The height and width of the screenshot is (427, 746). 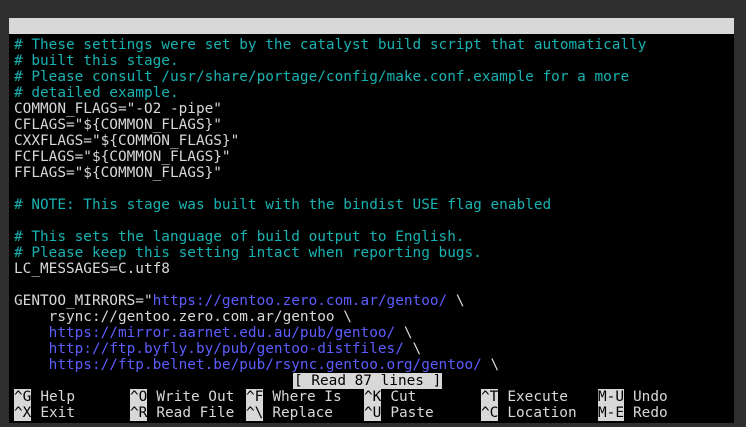 I want to click on shortcut-replace: ^\ Replace, so click(x=289, y=413).